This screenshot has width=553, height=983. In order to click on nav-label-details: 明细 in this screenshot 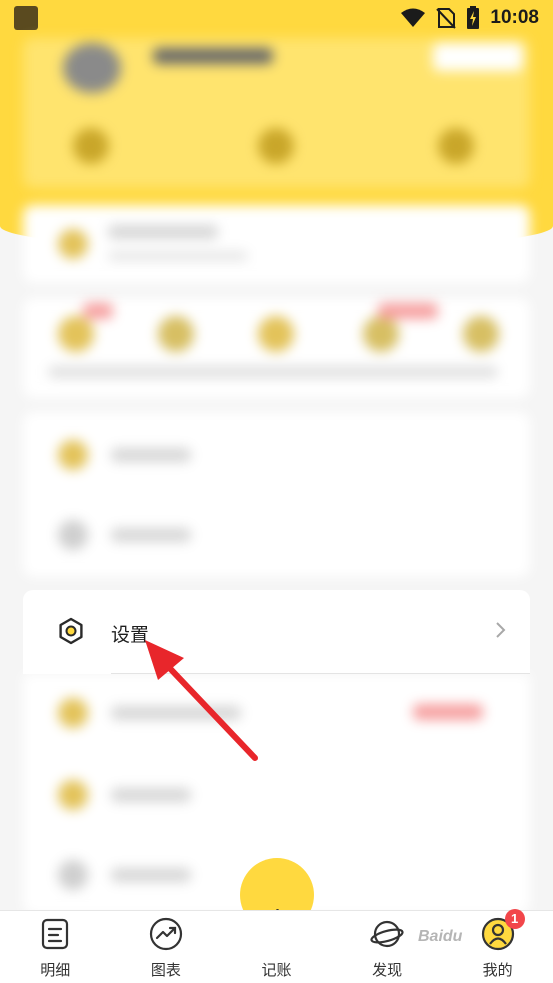, I will do `click(55, 970)`.